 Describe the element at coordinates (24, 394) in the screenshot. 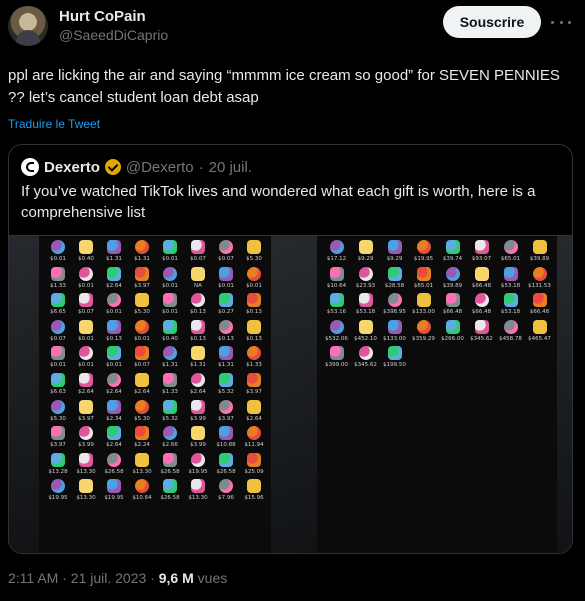

I see `image-background-left` at that location.